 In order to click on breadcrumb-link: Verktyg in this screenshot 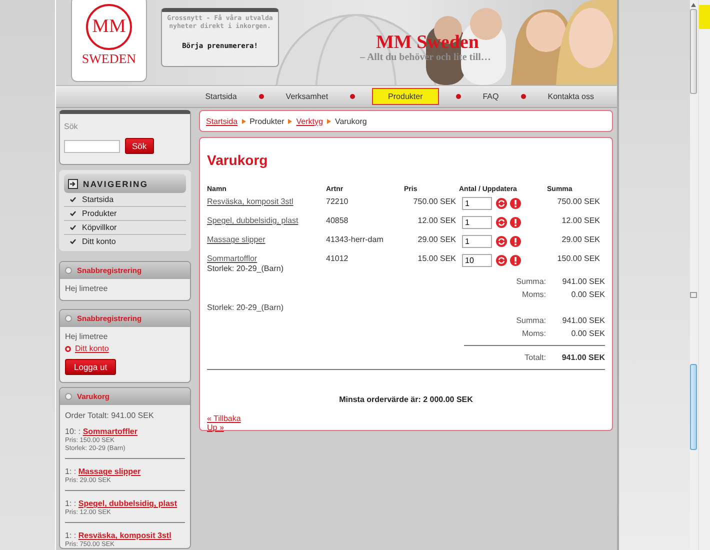, I will do `click(309, 121)`.